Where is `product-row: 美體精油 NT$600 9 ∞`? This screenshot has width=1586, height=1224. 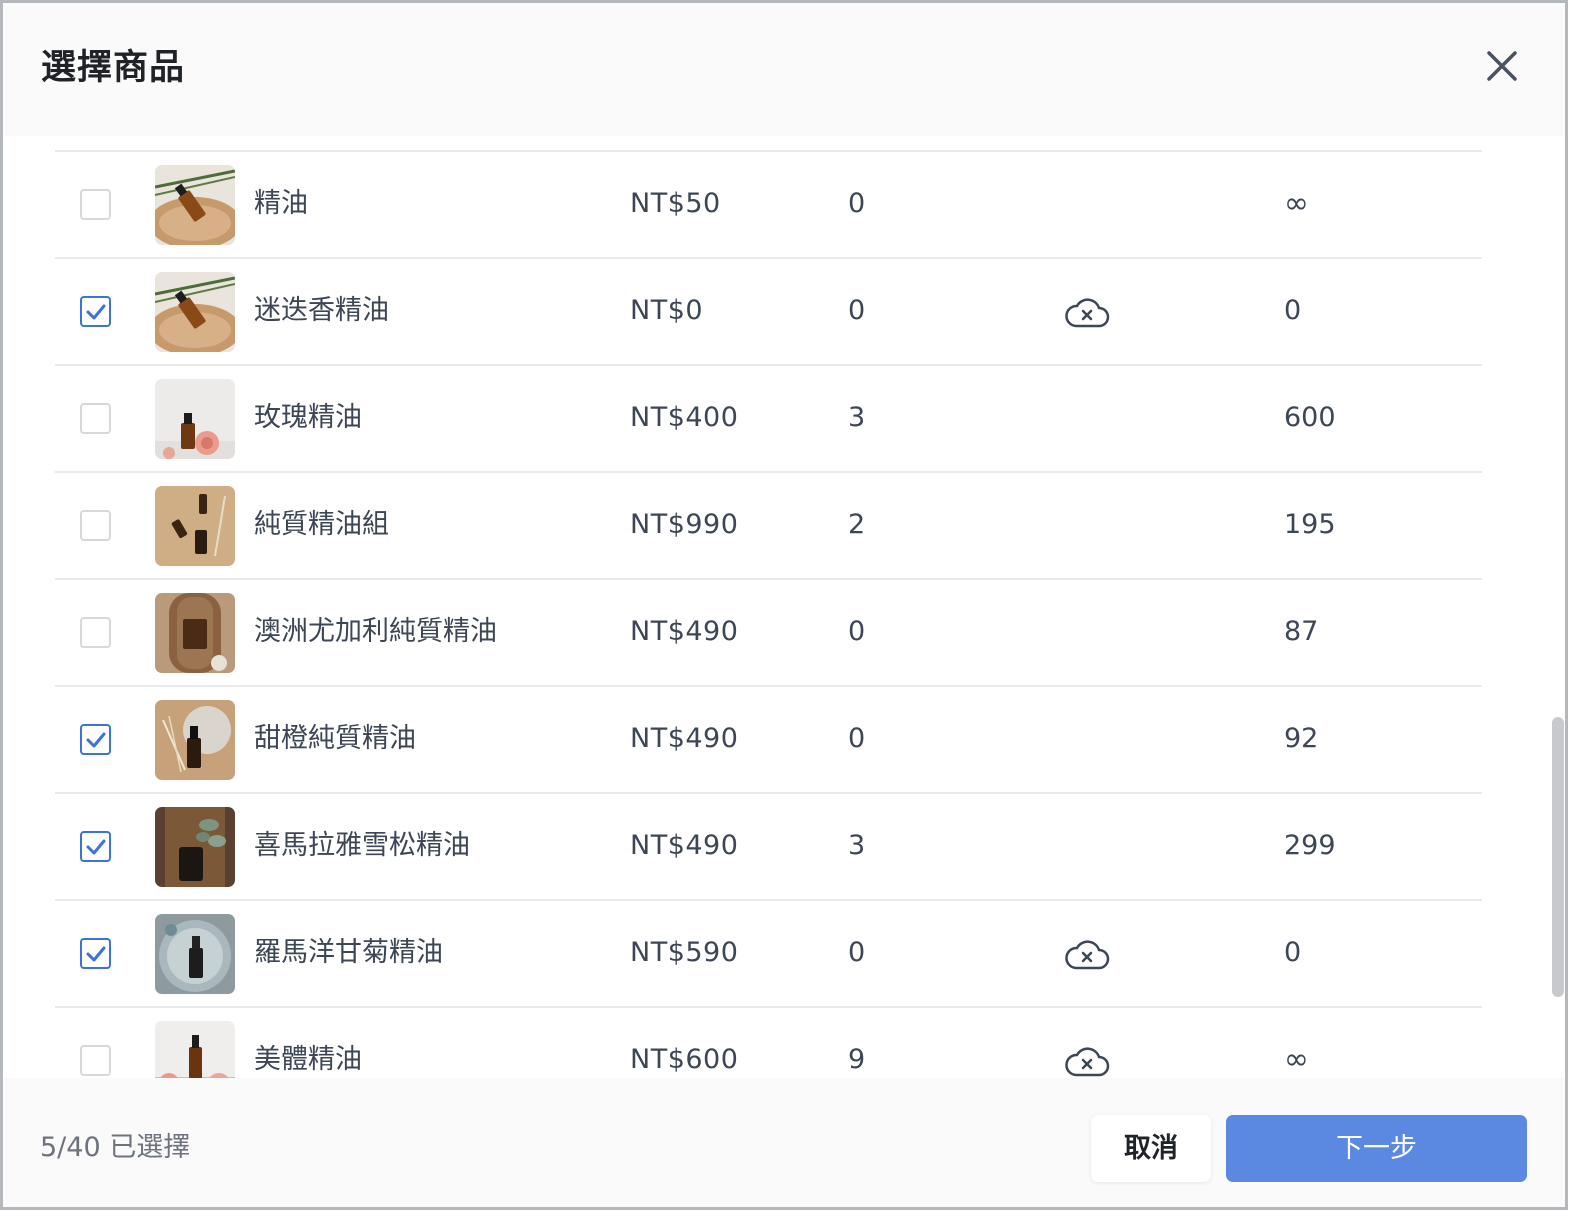 product-row: 美體精油 NT$600 9 ∞ is located at coordinates (768, 1043).